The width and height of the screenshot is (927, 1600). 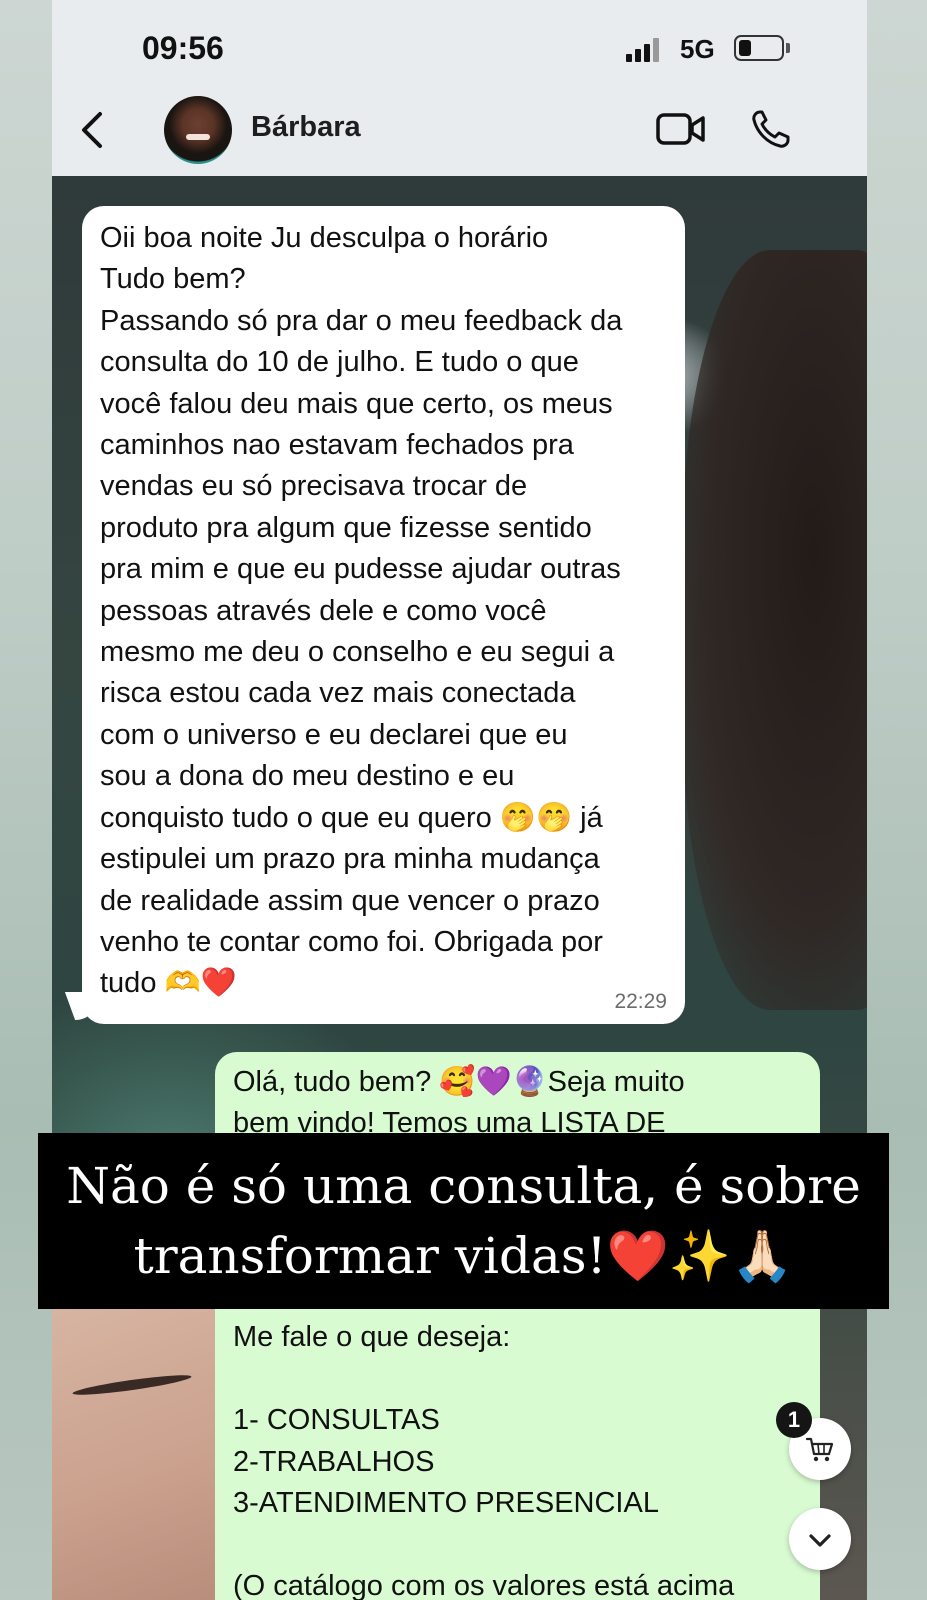 I want to click on contact-avatar, so click(x=198, y=130).